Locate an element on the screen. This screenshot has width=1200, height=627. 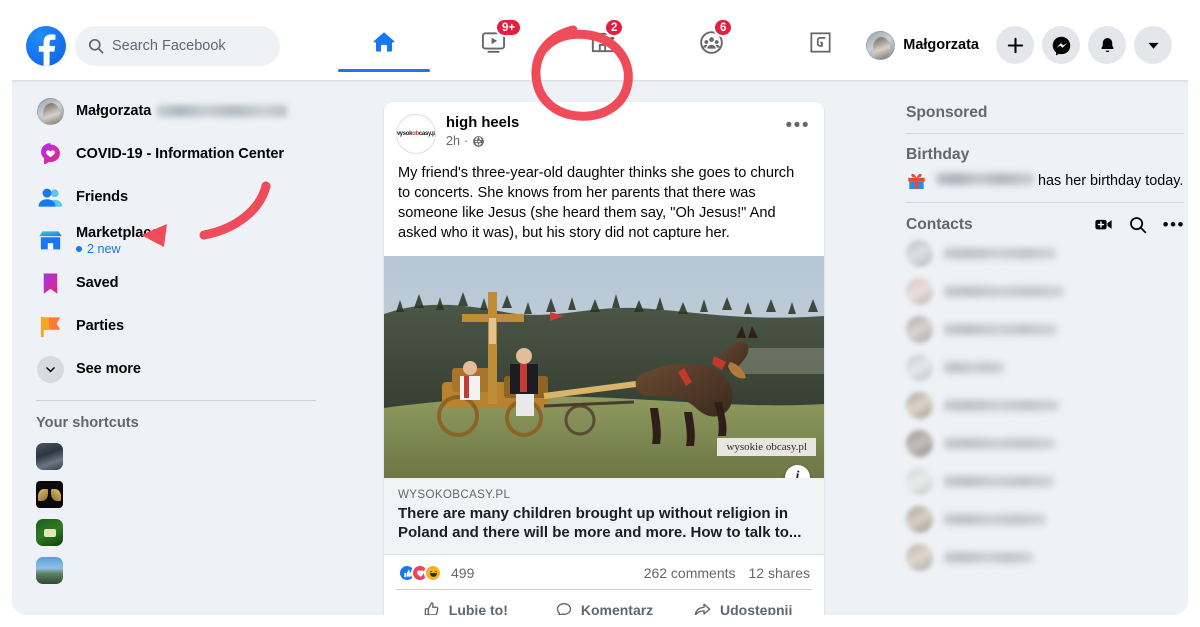
comment-count: 262 comments is located at coordinates (690, 573).